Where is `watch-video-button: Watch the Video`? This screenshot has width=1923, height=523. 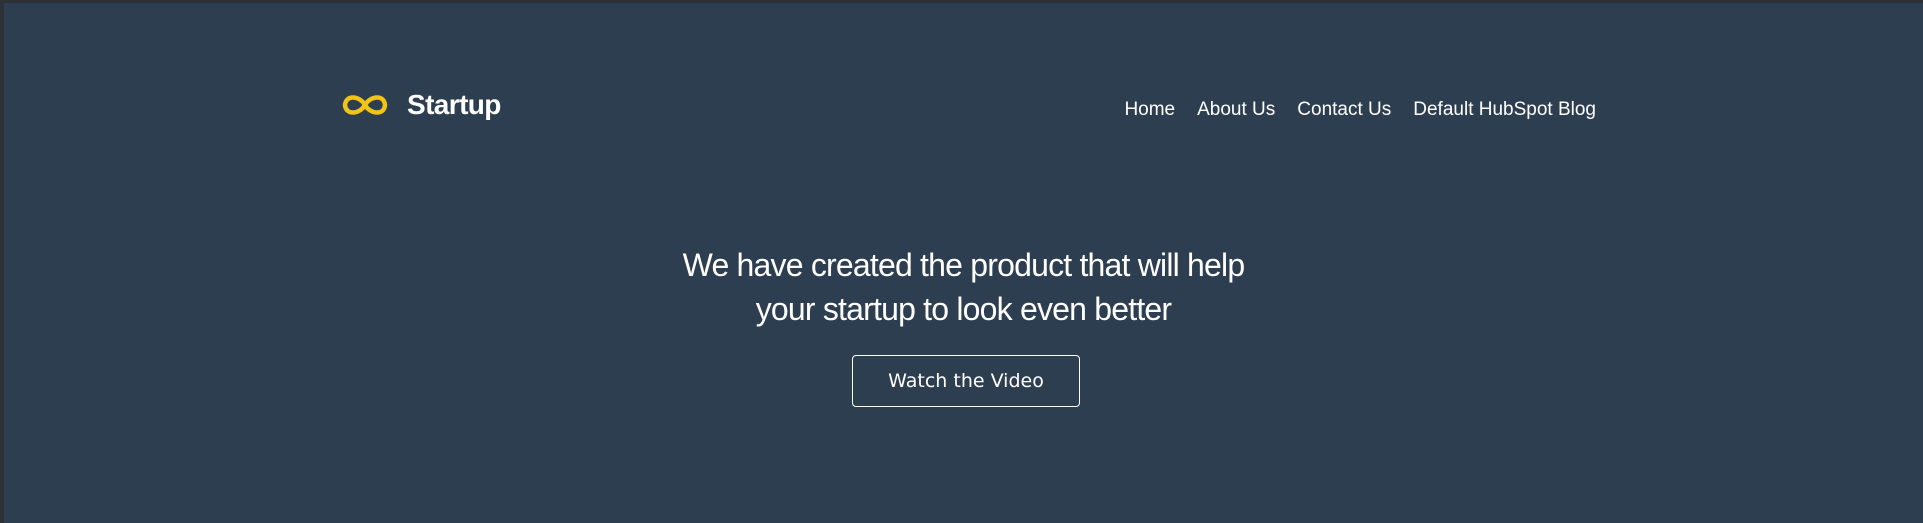
watch-video-button: Watch the Video is located at coordinates (966, 381).